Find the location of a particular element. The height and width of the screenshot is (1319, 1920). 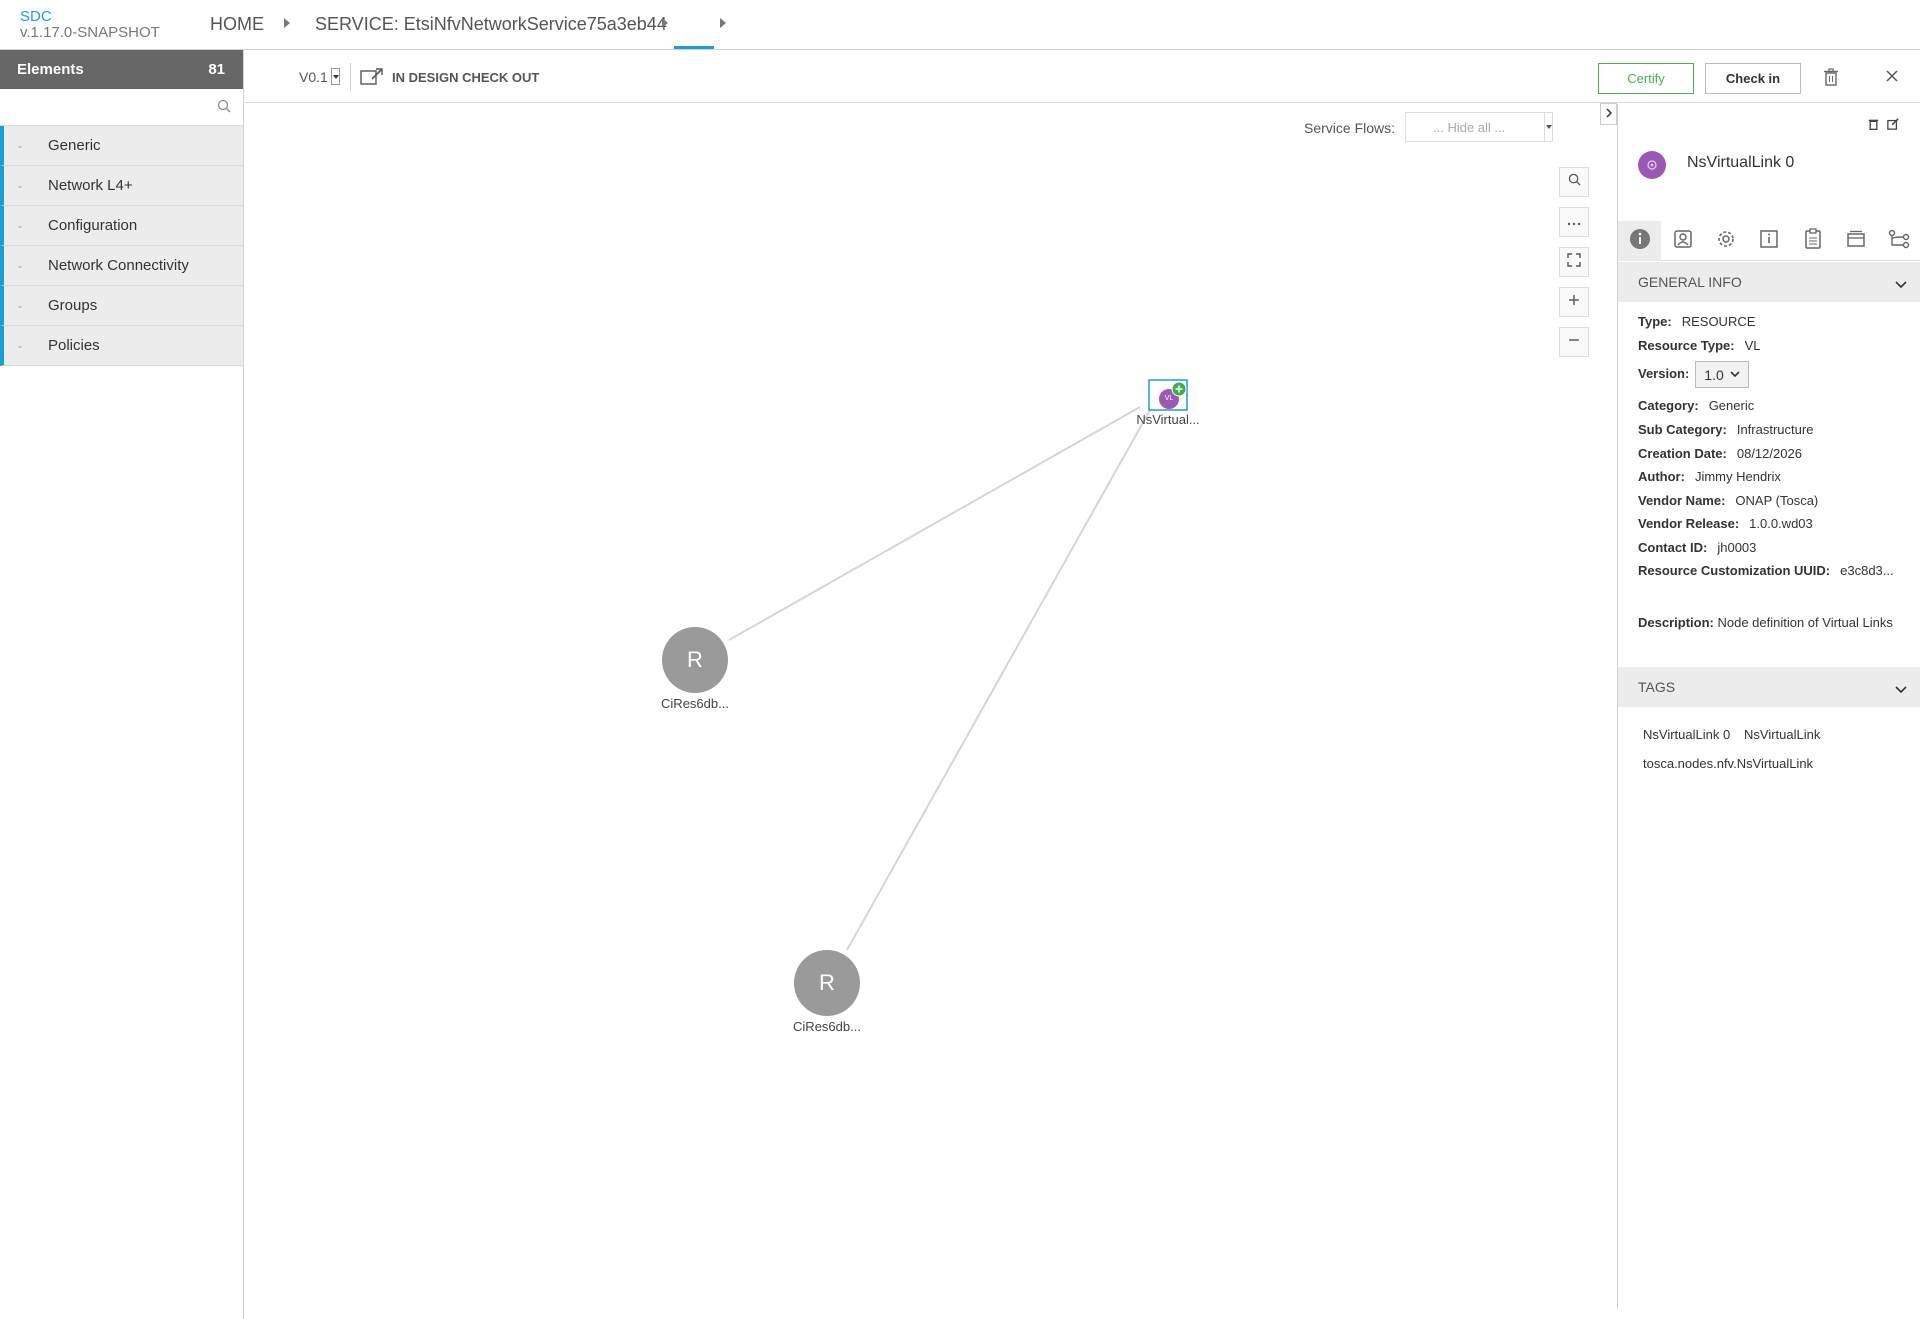

palette-category-groups: - Groups is located at coordinates (121, 306).